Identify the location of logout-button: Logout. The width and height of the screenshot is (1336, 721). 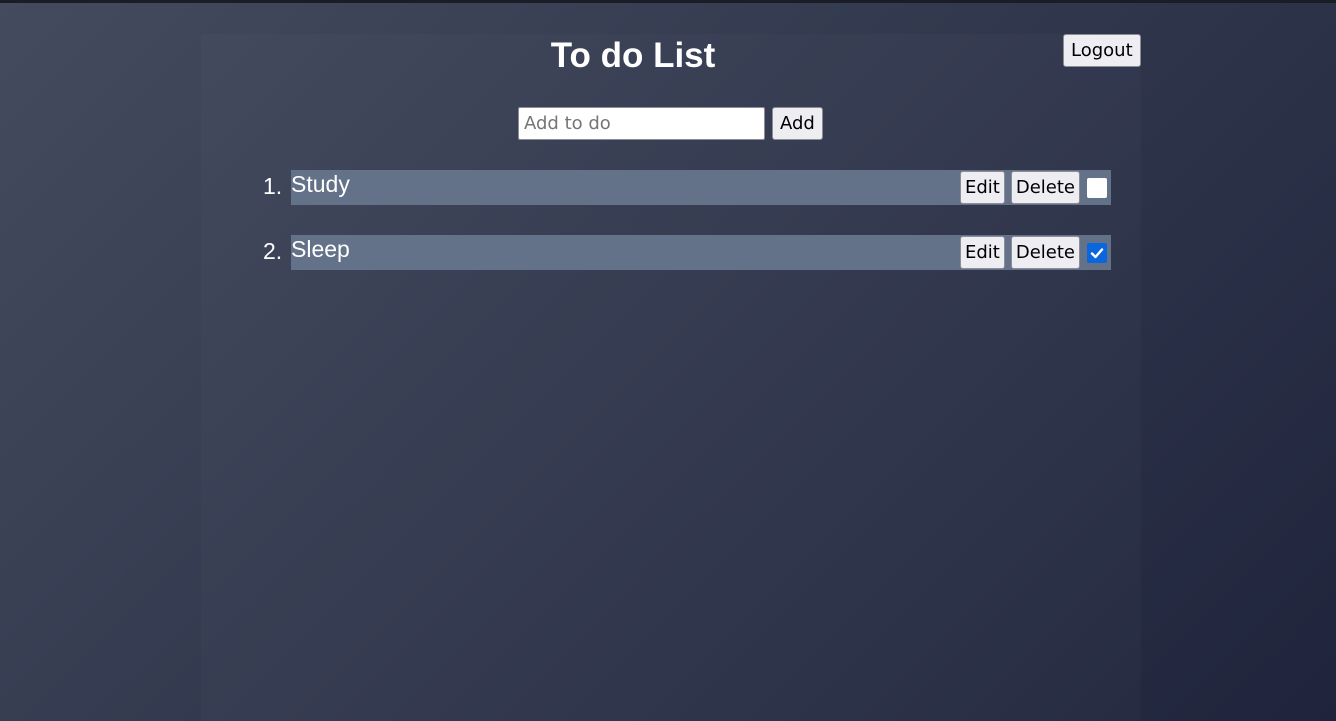
(1102, 50).